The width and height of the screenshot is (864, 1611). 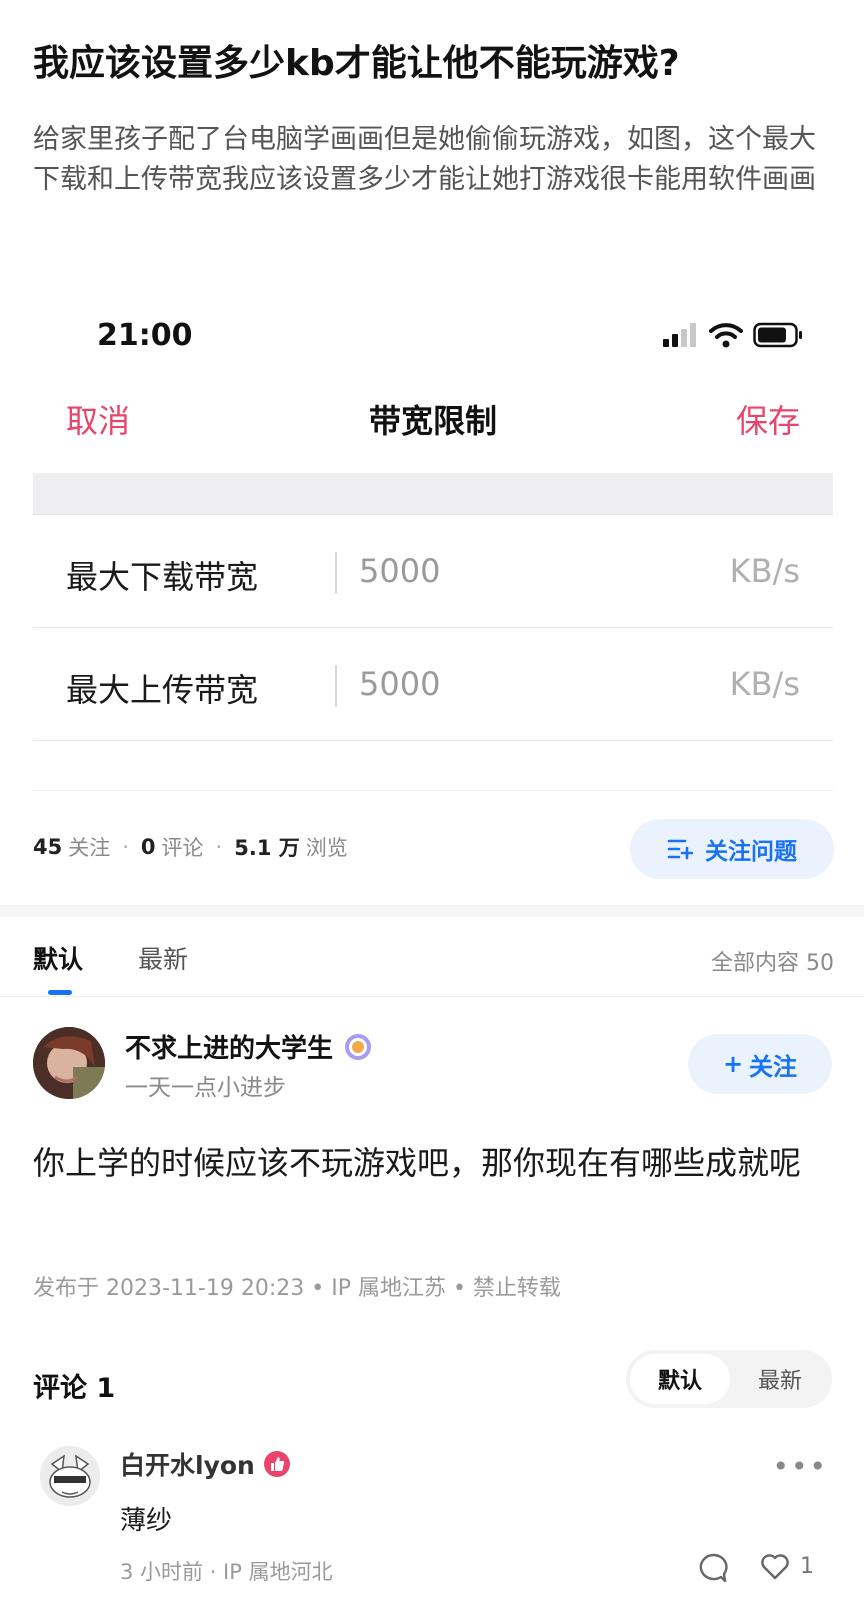 I want to click on like-button: 1, so click(x=787, y=1566).